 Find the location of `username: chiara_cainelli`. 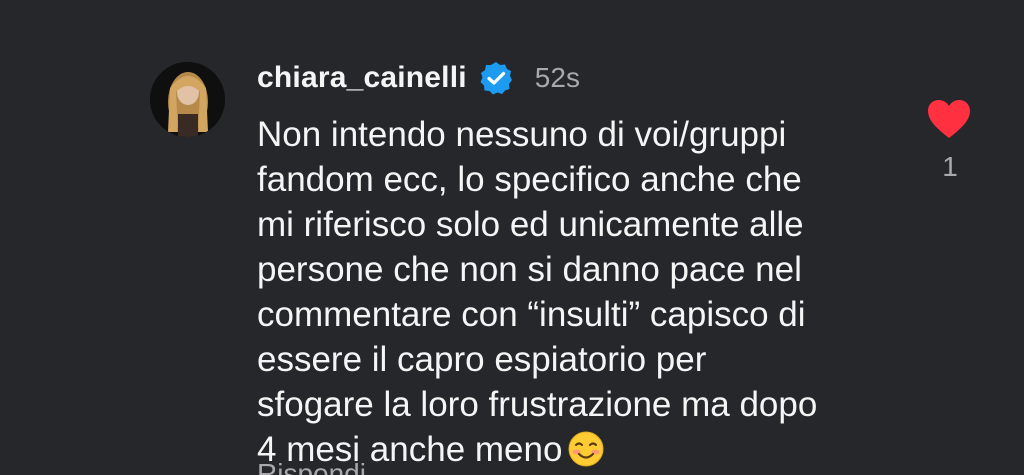

username: chiara_cainelli is located at coordinates (362, 78).